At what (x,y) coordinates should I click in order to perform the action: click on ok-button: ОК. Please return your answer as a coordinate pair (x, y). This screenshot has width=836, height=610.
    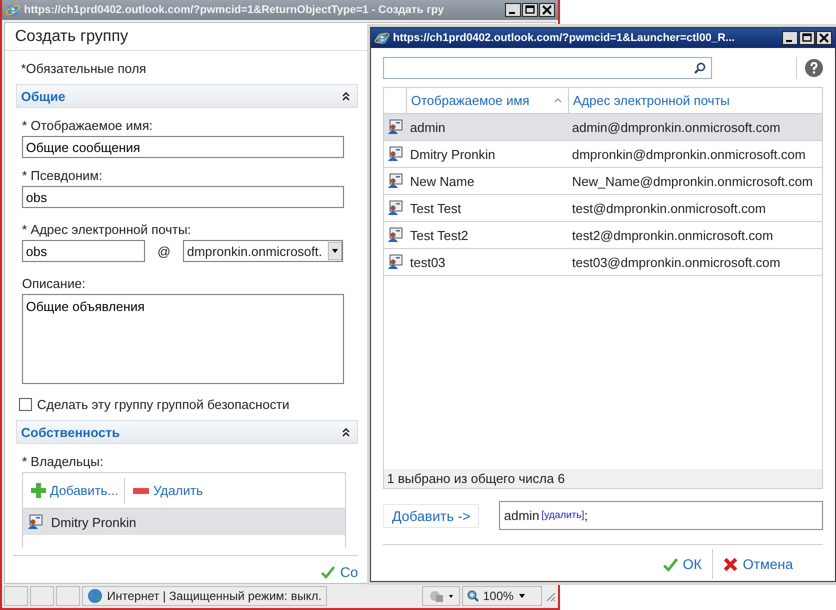
    Looking at the image, I should click on (682, 564).